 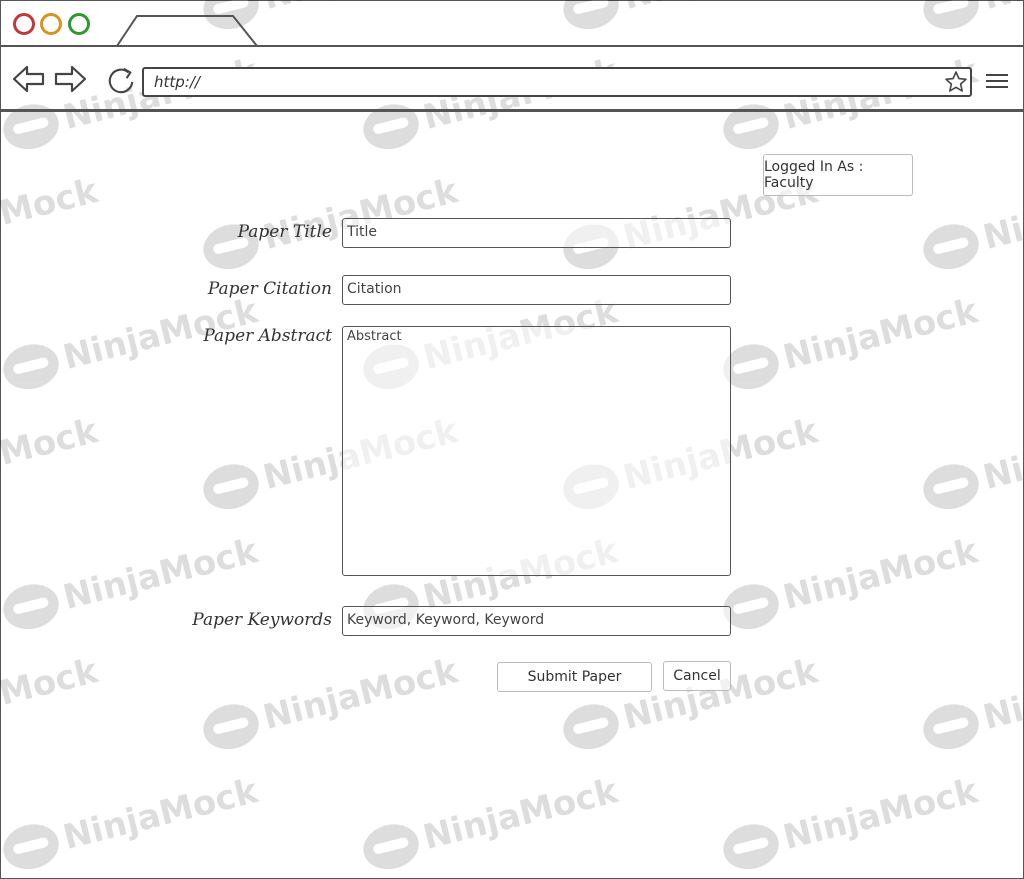 What do you see at coordinates (269, 289) in the screenshot?
I see `paper-citation-label: Paper Citation` at bounding box center [269, 289].